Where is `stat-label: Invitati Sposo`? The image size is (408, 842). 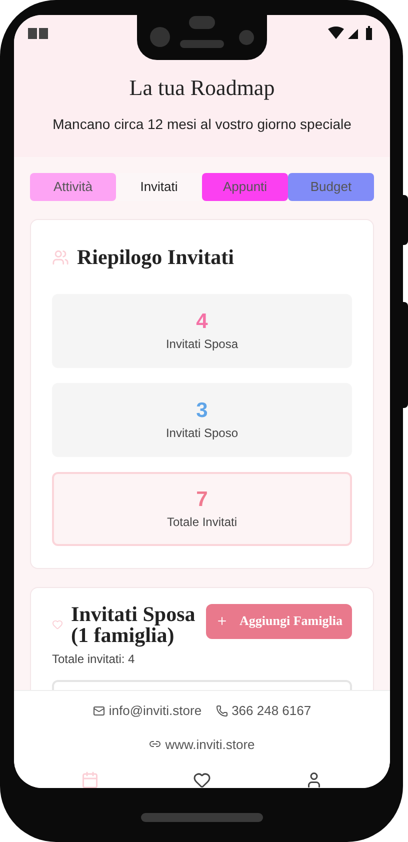
stat-label: Invitati Sposo is located at coordinates (202, 433).